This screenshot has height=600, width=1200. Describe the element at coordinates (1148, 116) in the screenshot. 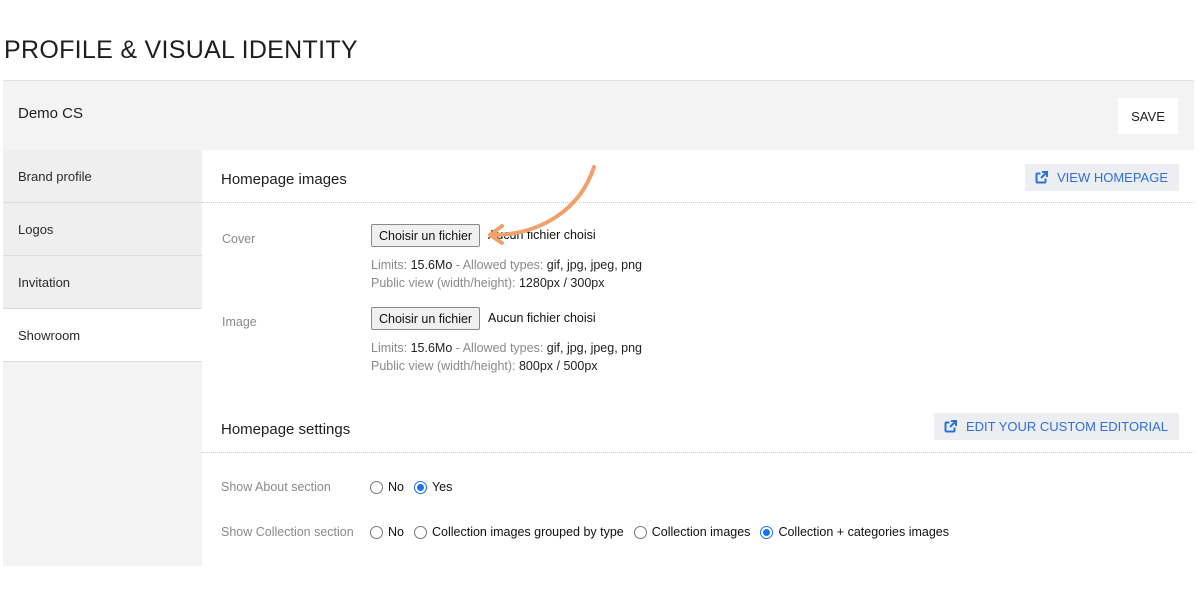

I see `save-button: SAVE` at that location.